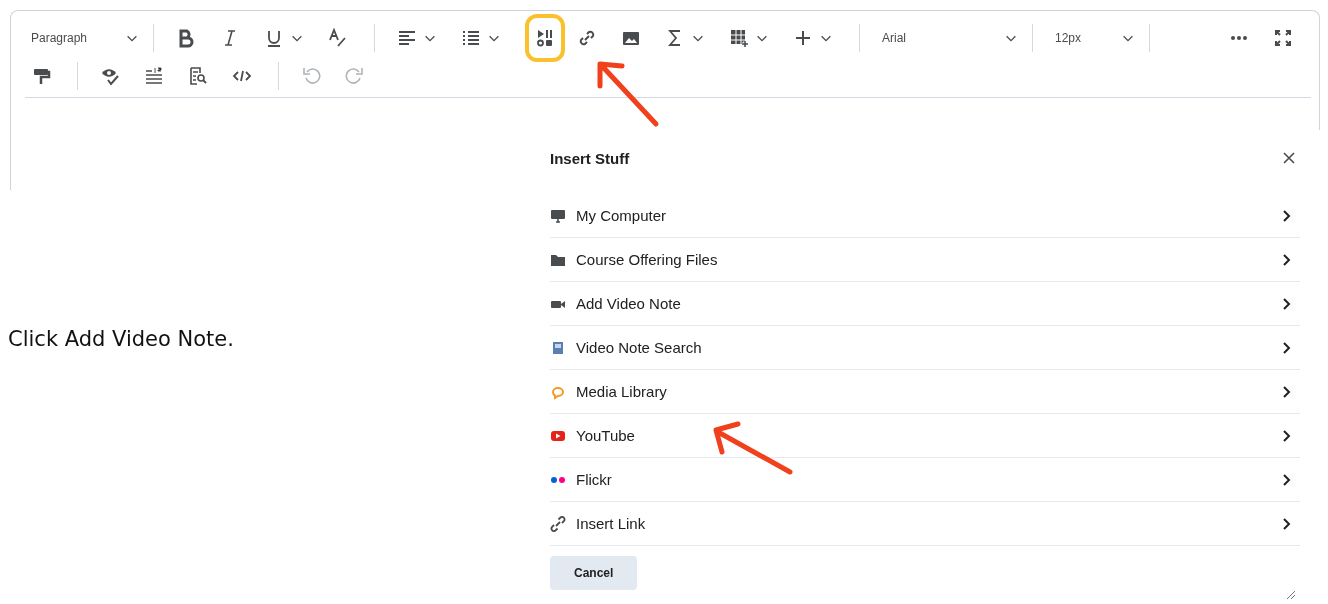  Describe the element at coordinates (198, 76) in the screenshot. I see `find-icon` at that location.